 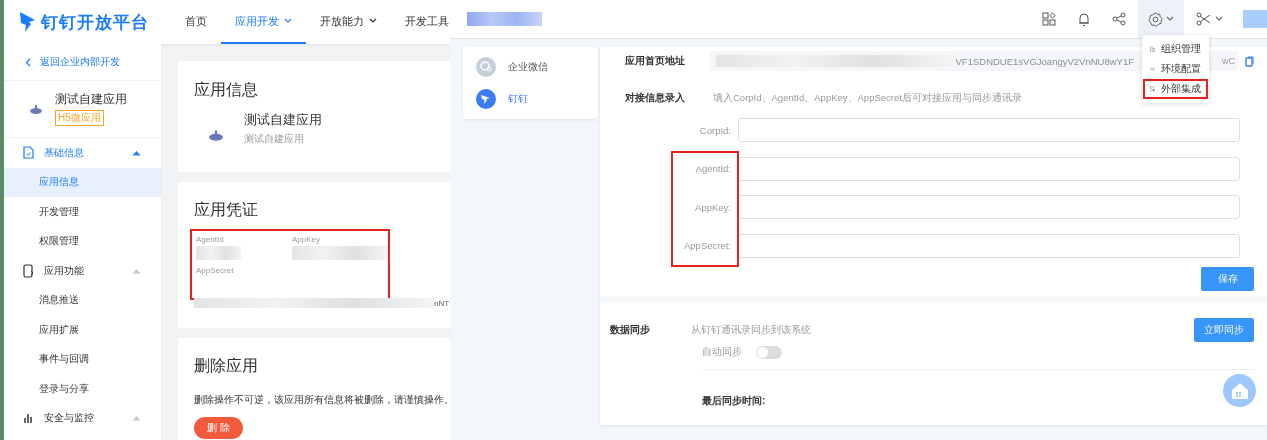 What do you see at coordinates (82, 418) in the screenshot?
I see `menu-group: 安全与监控` at bounding box center [82, 418].